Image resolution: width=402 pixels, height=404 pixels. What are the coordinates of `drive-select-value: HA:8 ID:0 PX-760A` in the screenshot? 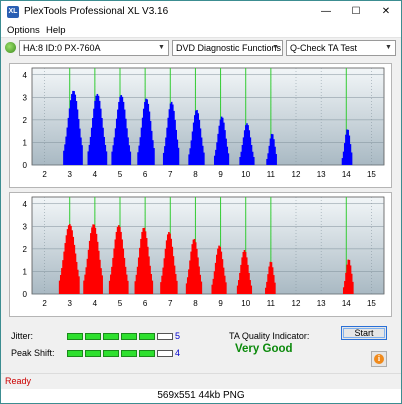 It's located at (62, 48).